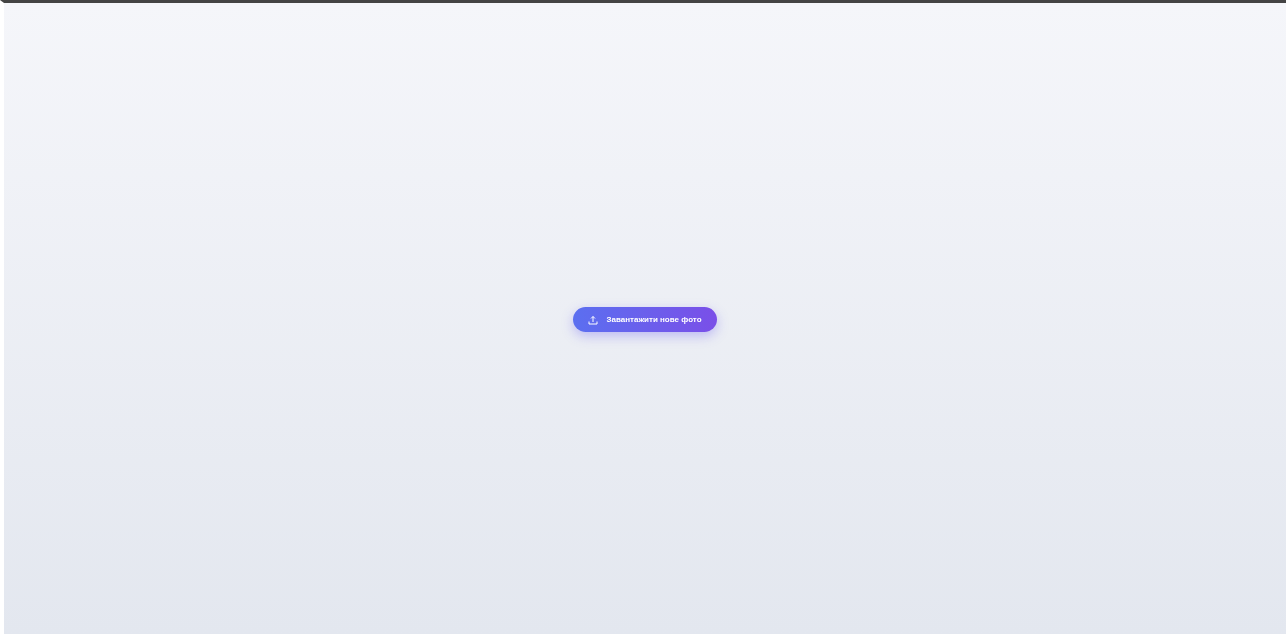 This screenshot has height=634, width=1286. What do you see at coordinates (593, 319) in the screenshot?
I see `upload-icon` at bounding box center [593, 319].